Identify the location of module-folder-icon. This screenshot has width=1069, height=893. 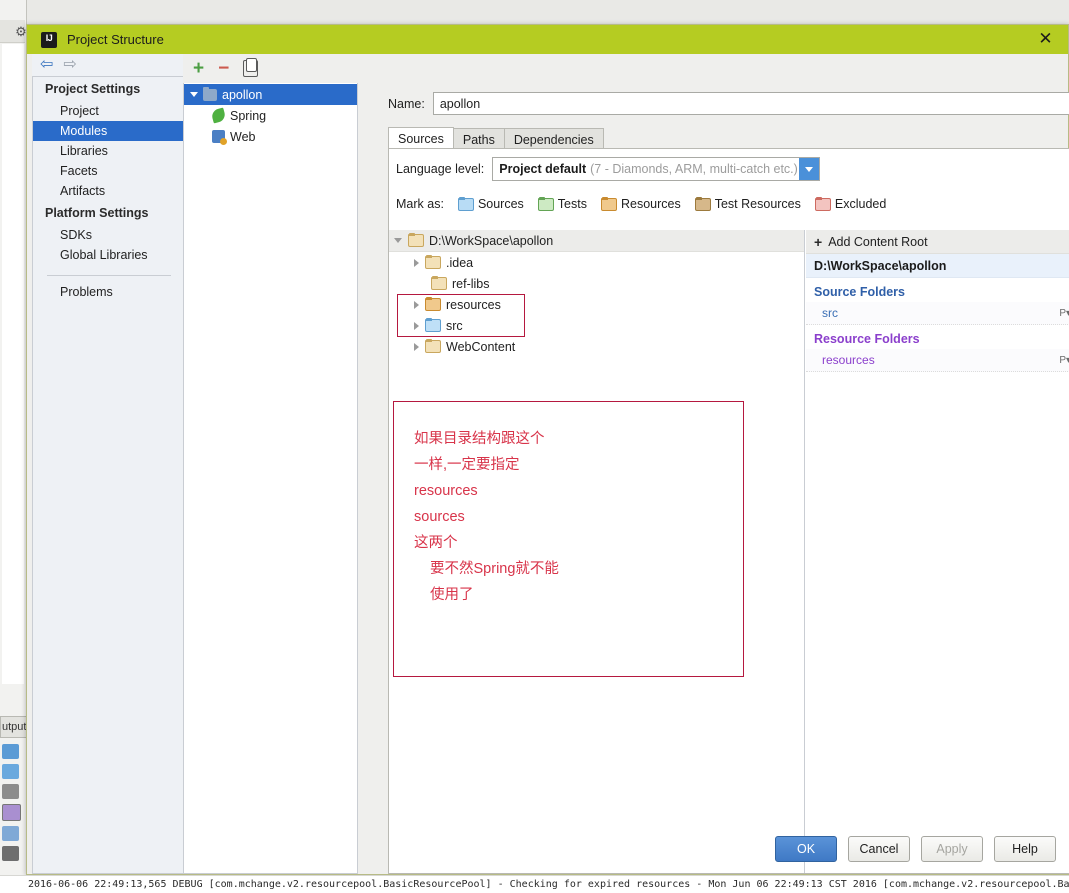
(210, 93).